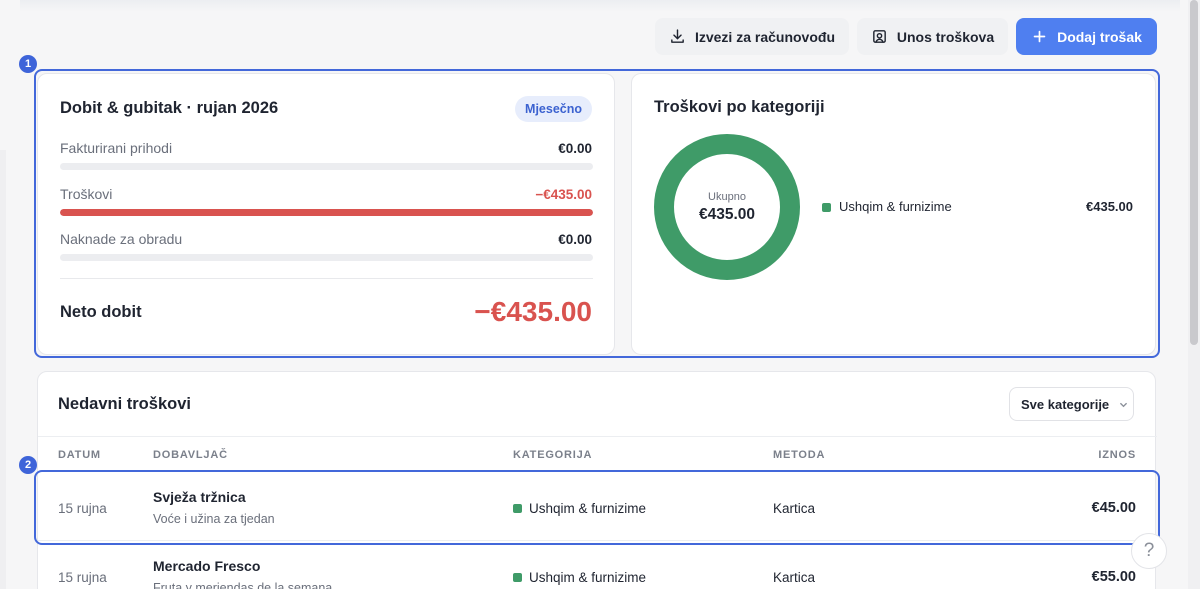  What do you see at coordinates (575, 148) in the screenshot?
I see `revenue-value: €0.00` at bounding box center [575, 148].